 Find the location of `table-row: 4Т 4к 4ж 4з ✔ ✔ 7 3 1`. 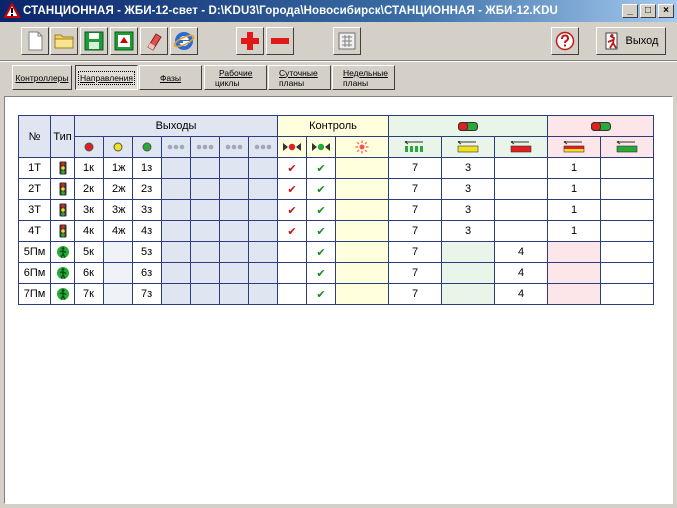

table-row: 4Т 4к 4ж 4з ✔ ✔ 7 3 1 is located at coordinates (336, 231).